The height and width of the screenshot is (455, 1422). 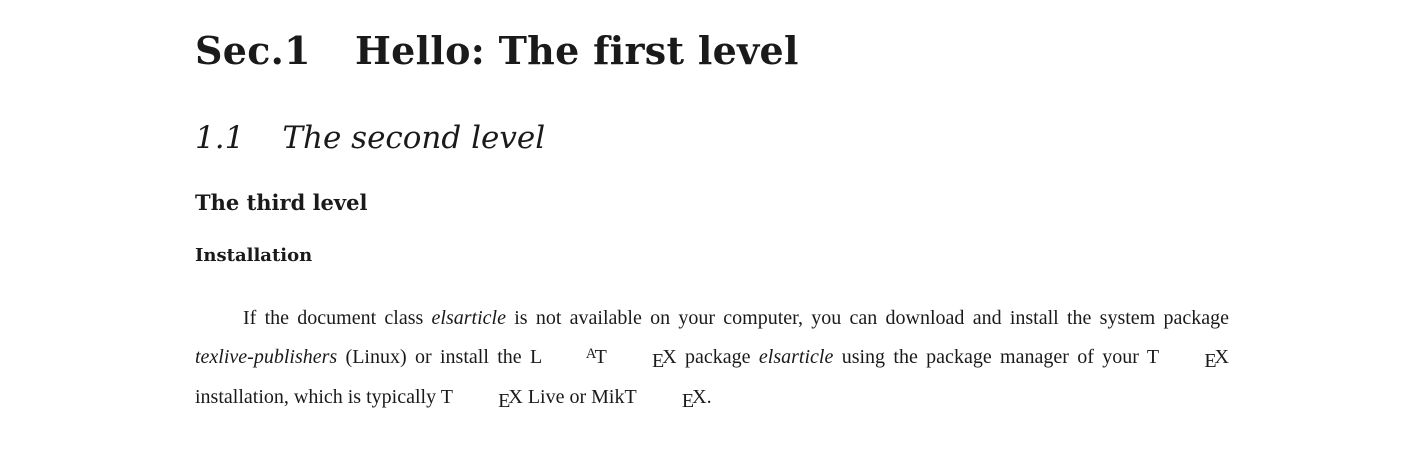 I want to click on section-number: Sec.1, so click(x=253, y=50).